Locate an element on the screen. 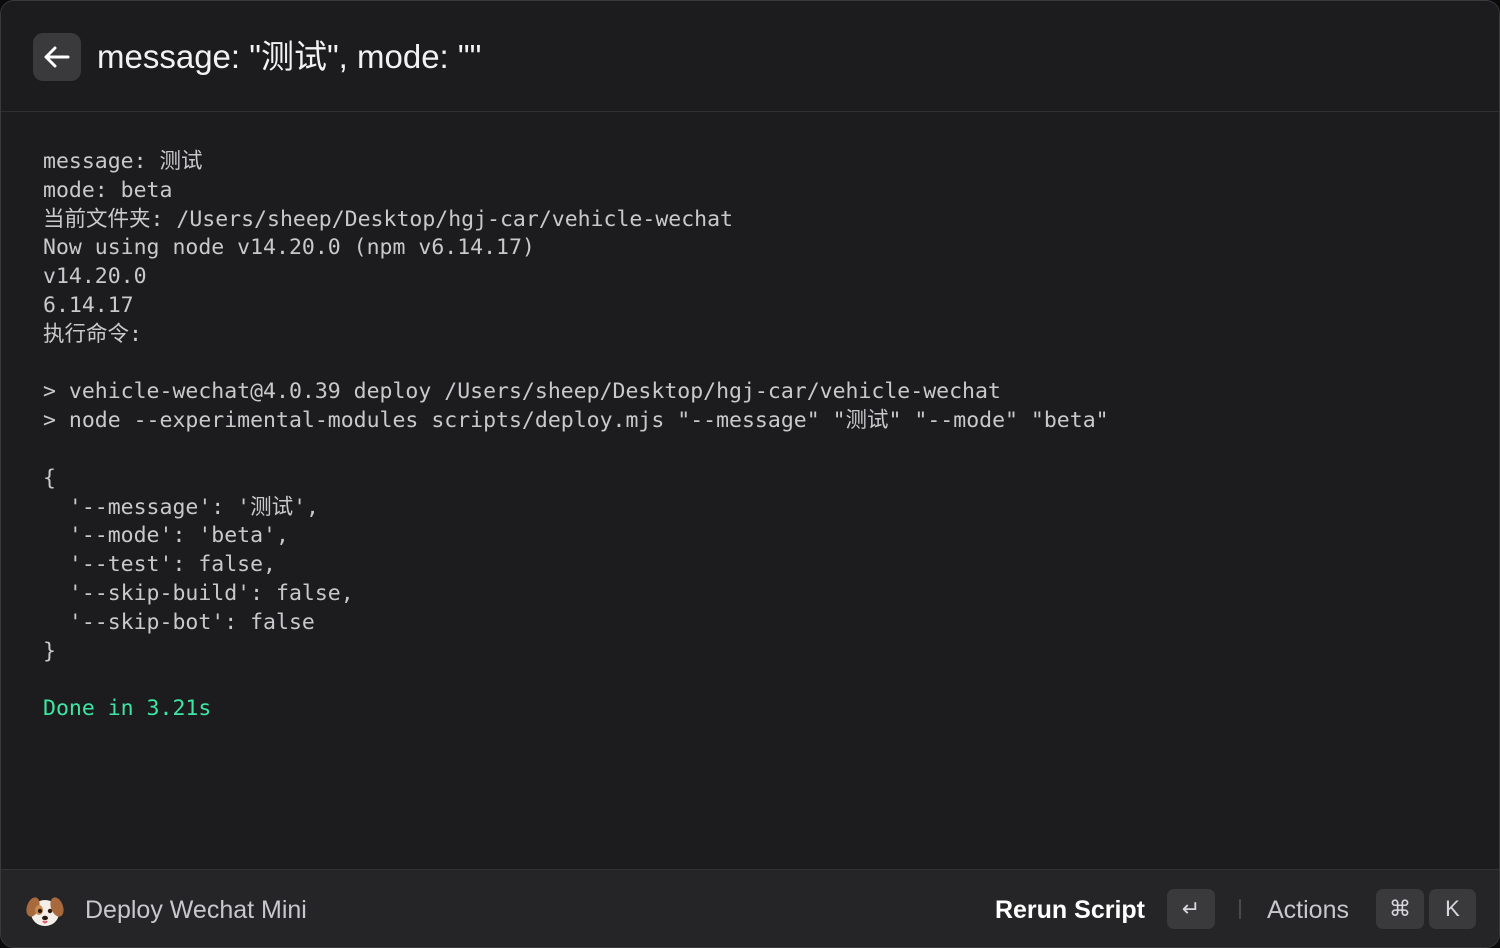  k-key: K is located at coordinates (1452, 909).